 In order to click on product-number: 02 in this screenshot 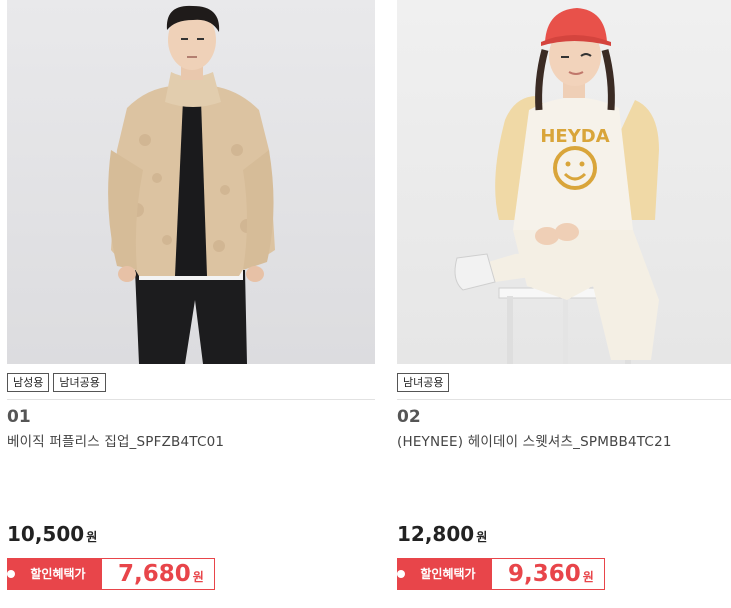, I will do `click(409, 417)`.